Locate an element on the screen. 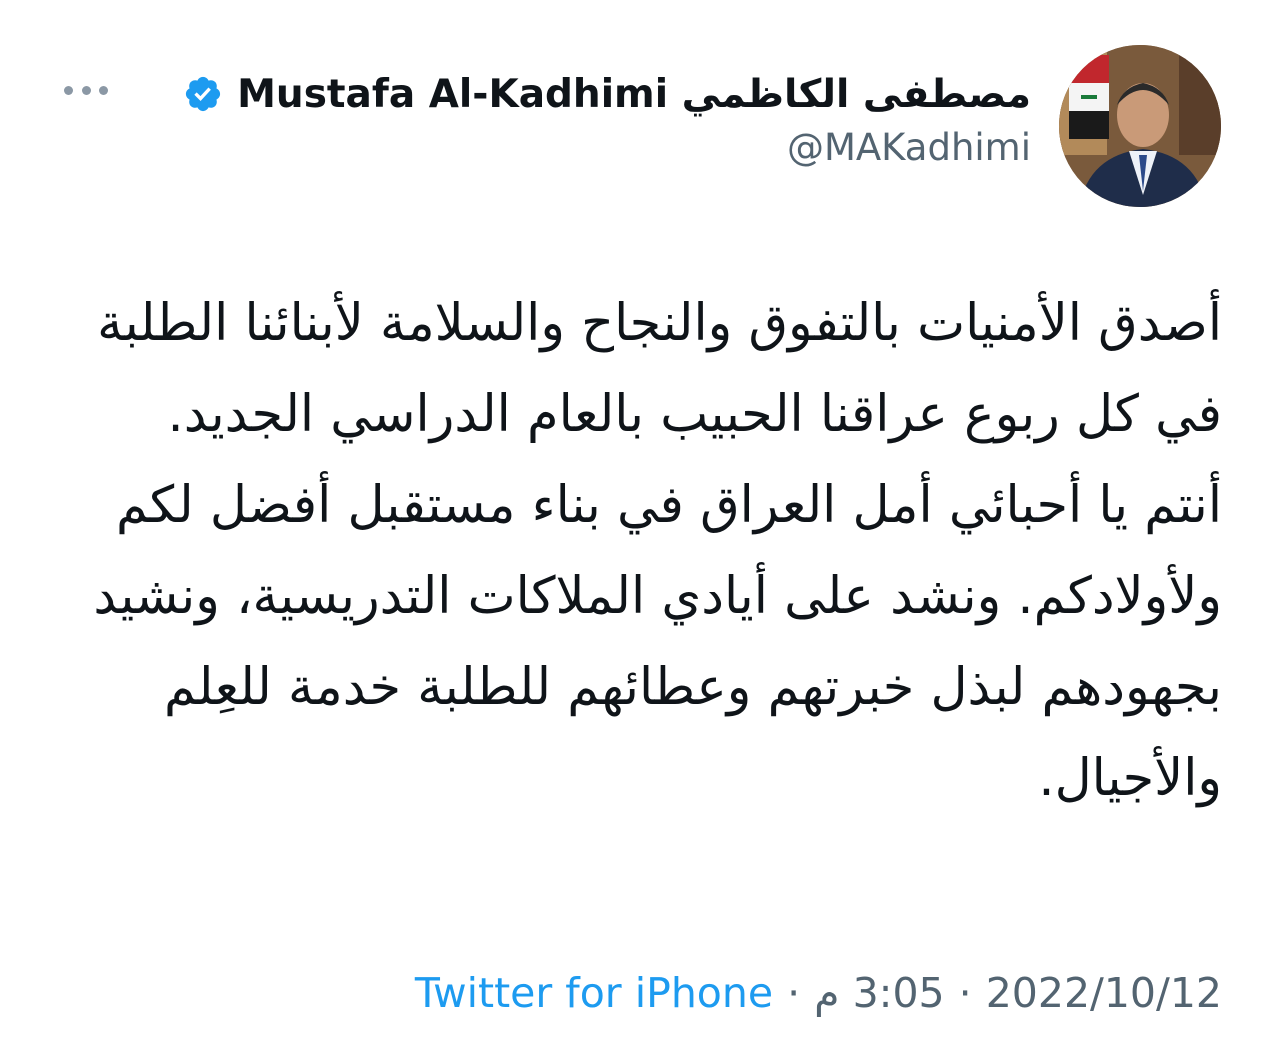 Image resolution: width=1284 pixels, height=1054 pixels. author-handle: @MAKadhimi is located at coordinates (909, 147).